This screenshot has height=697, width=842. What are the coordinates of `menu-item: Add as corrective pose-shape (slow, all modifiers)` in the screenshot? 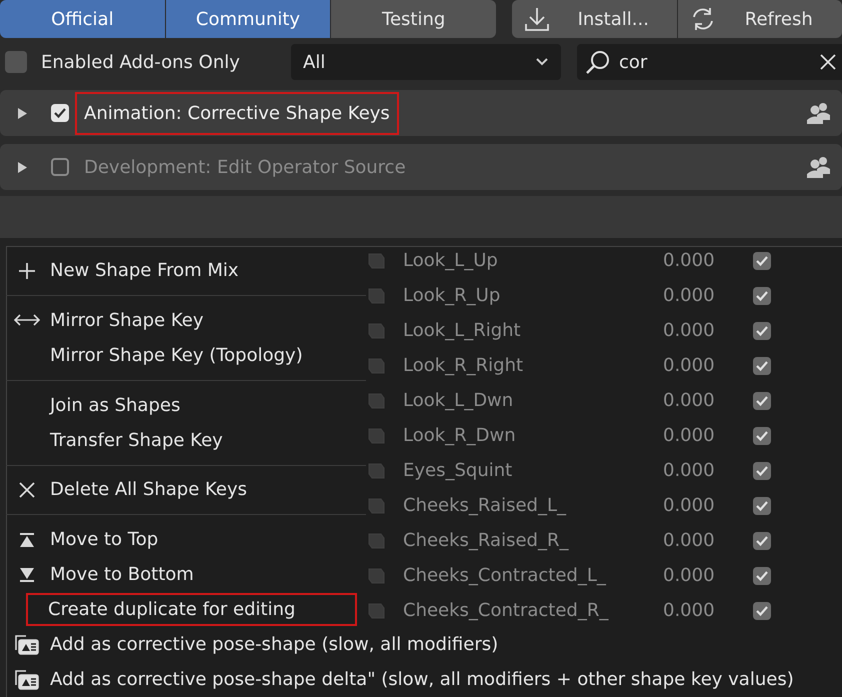 It's located at (253, 644).